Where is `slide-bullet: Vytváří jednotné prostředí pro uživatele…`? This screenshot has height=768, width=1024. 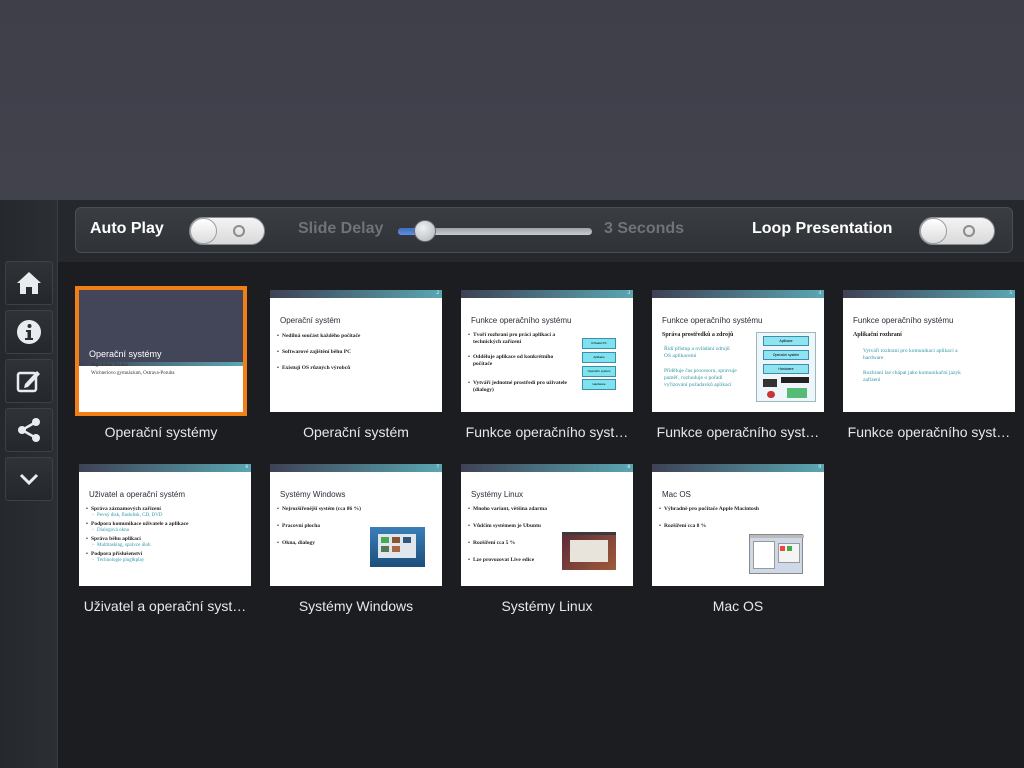 slide-bullet: Vytváří jednotné prostředí pro uživatele… is located at coordinates (518, 387).